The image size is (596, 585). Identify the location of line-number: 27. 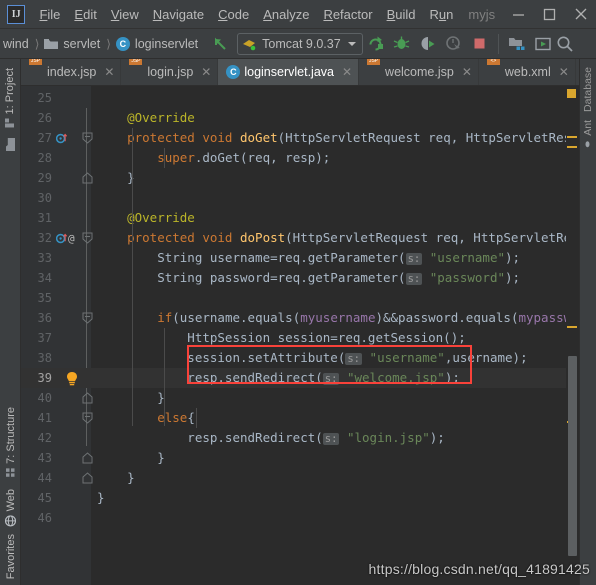
(44, 138).